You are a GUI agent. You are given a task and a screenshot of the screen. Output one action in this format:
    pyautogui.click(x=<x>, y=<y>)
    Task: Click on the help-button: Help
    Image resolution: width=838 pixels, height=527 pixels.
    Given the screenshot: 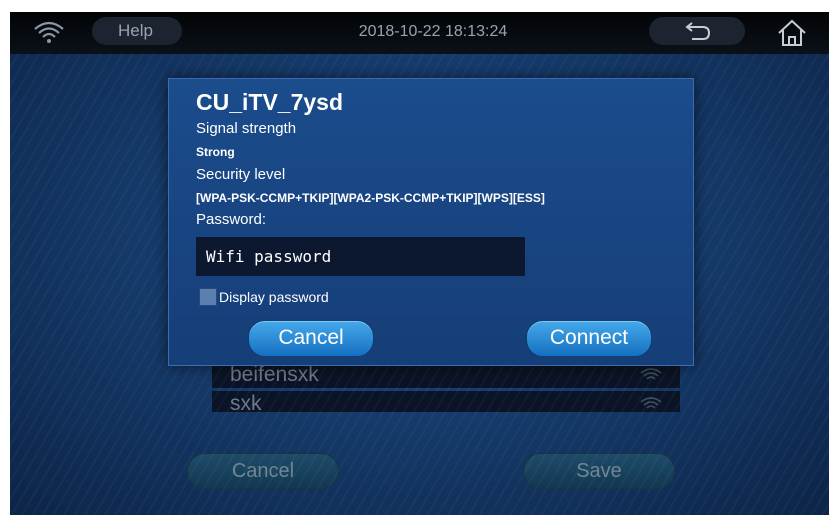 What is the action you would take?
    pyautogui.click(x=137, y=31)
    